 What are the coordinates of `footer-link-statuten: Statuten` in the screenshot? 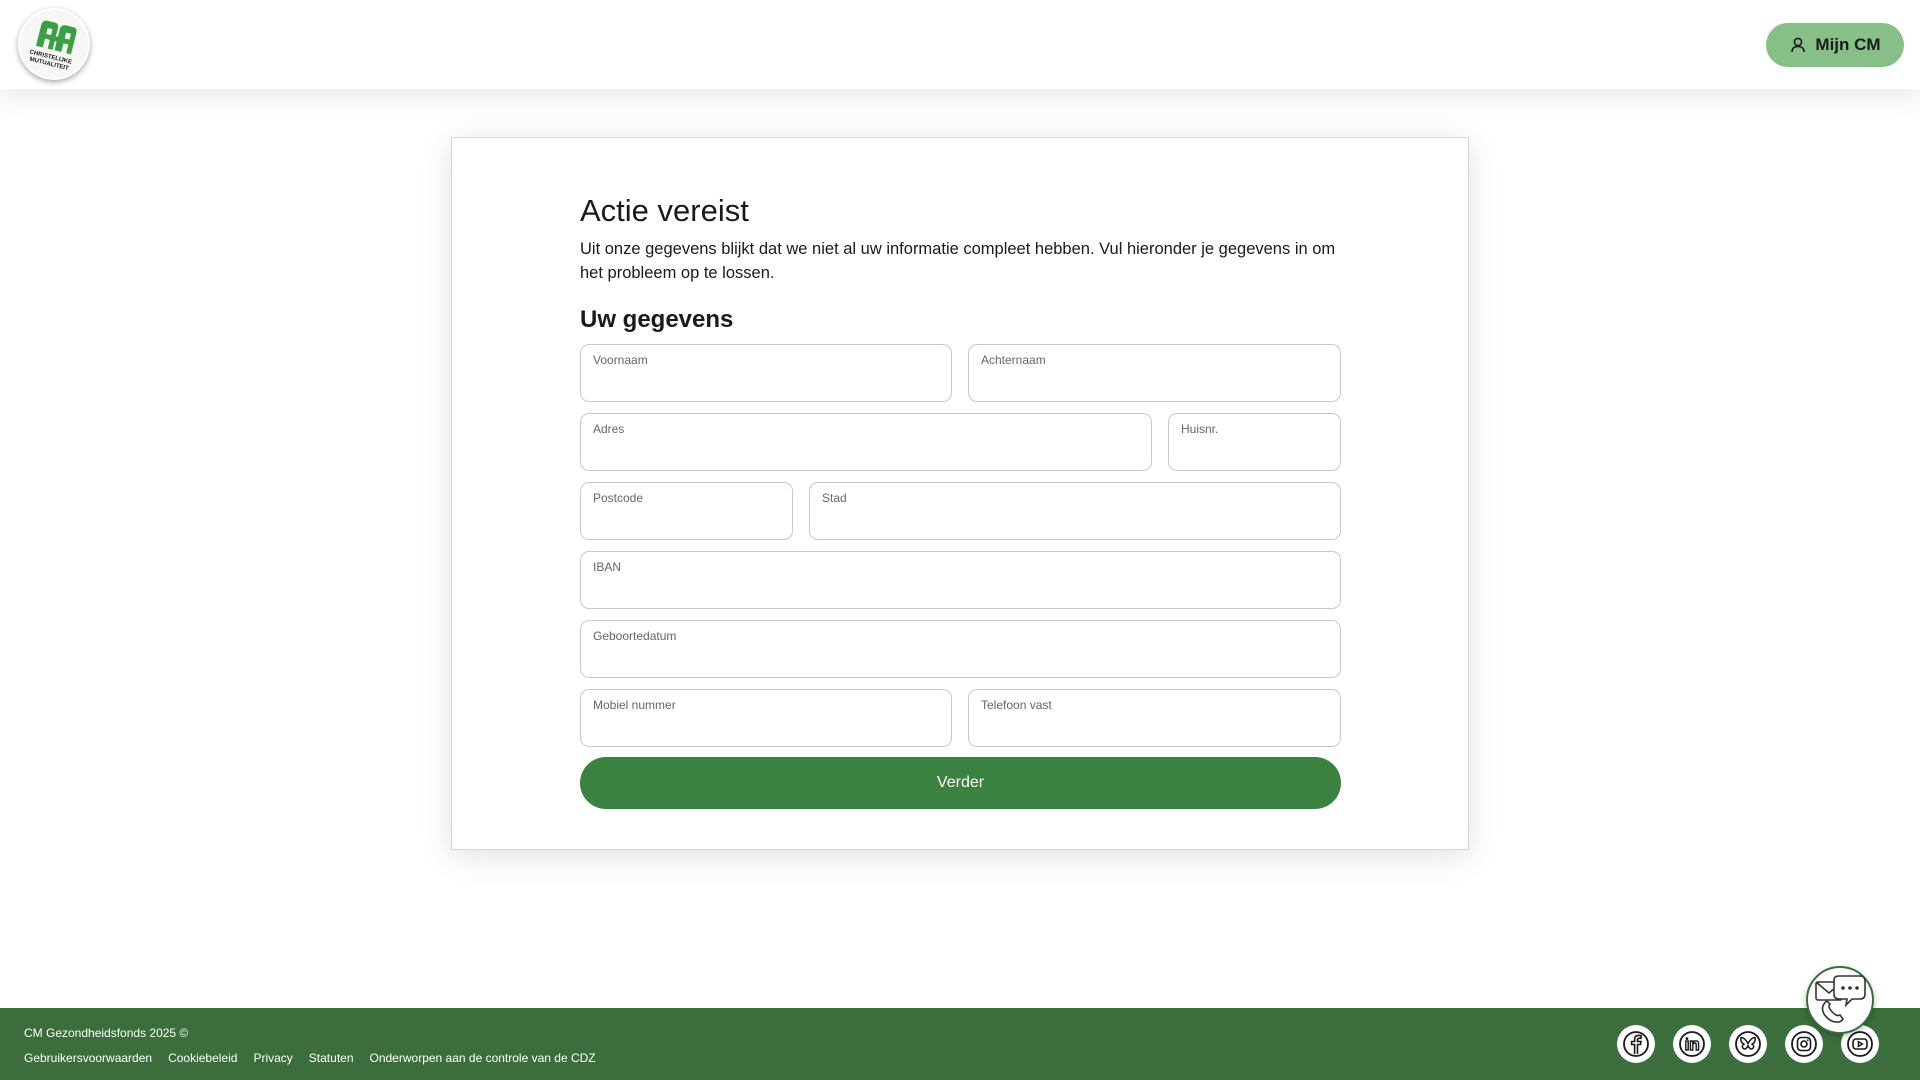 It's located at (331, 1058).